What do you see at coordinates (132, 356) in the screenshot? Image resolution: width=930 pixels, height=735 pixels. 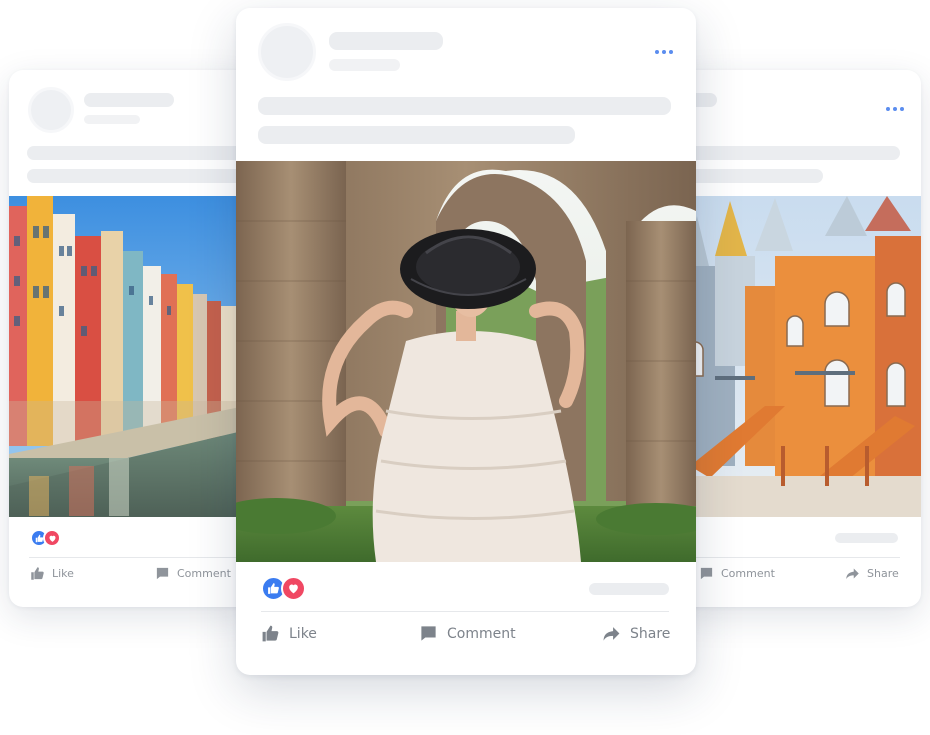 I see `canal-houses-photo` at bounding box center [132, 356].